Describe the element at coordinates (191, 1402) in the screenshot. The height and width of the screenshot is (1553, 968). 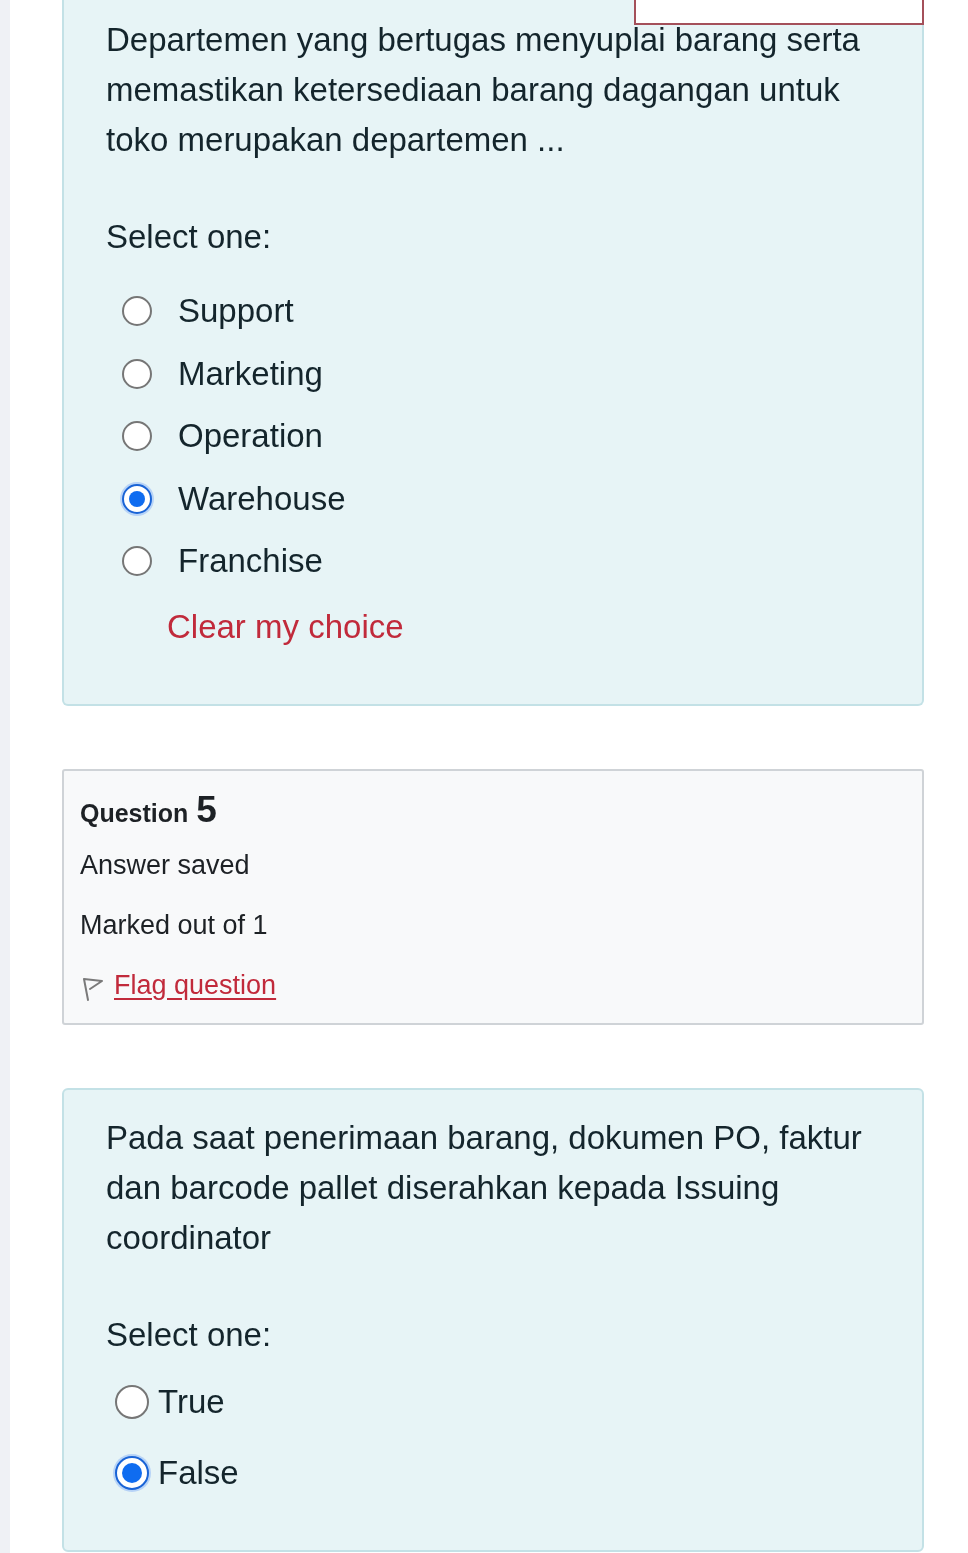
I see `option-label: True` at that location.